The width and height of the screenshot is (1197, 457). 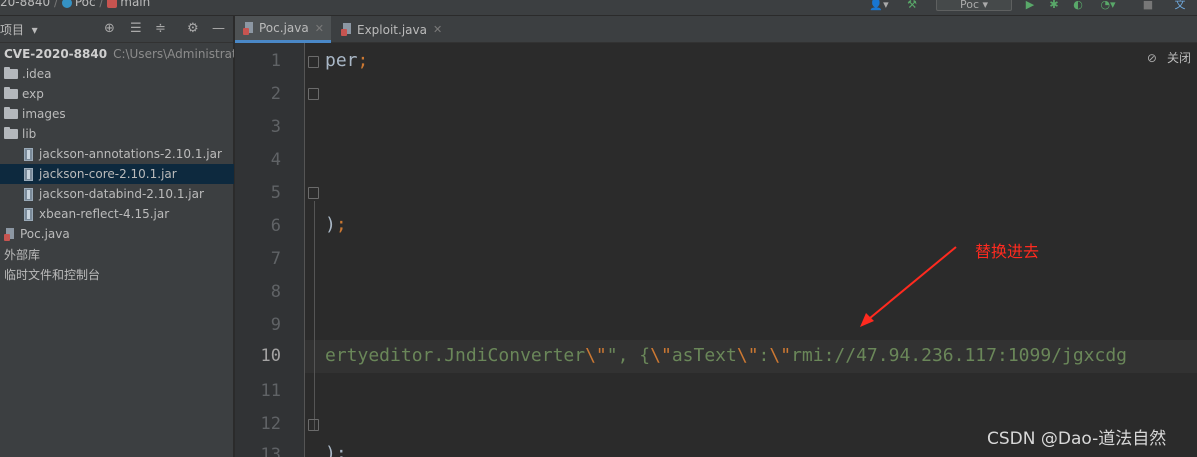 What do you see at coordinates (117, 94) in the screenshot?
I see `tree-item-exp: exp` at bounding box center [117, 94].